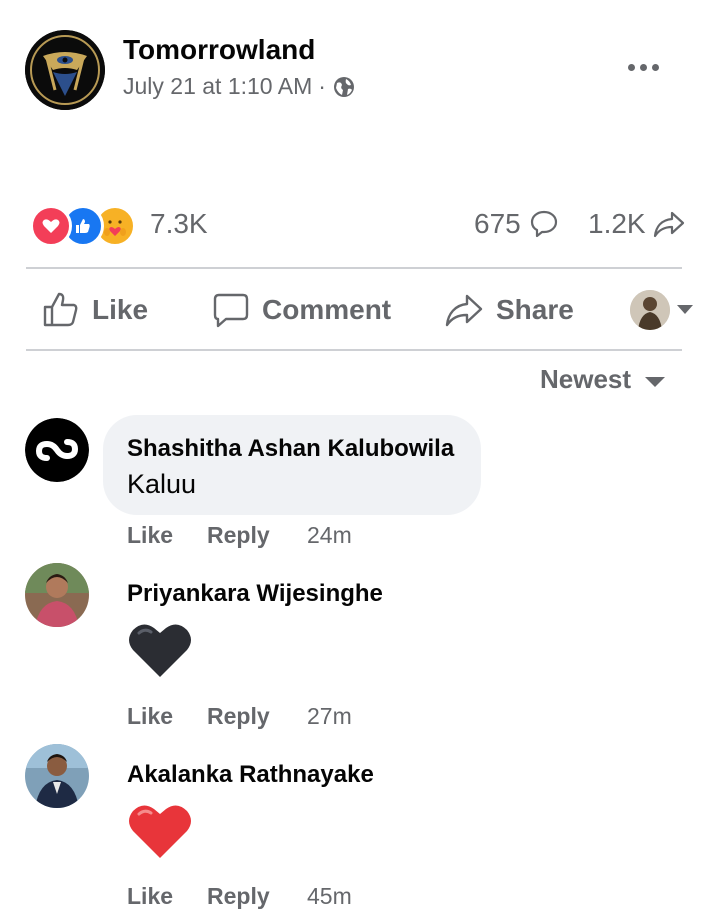 This screenshot has width=710, height=914. Describe the element at coordinates (51, 226) in the screenshot. I see `love-reaction-icon` at that location.